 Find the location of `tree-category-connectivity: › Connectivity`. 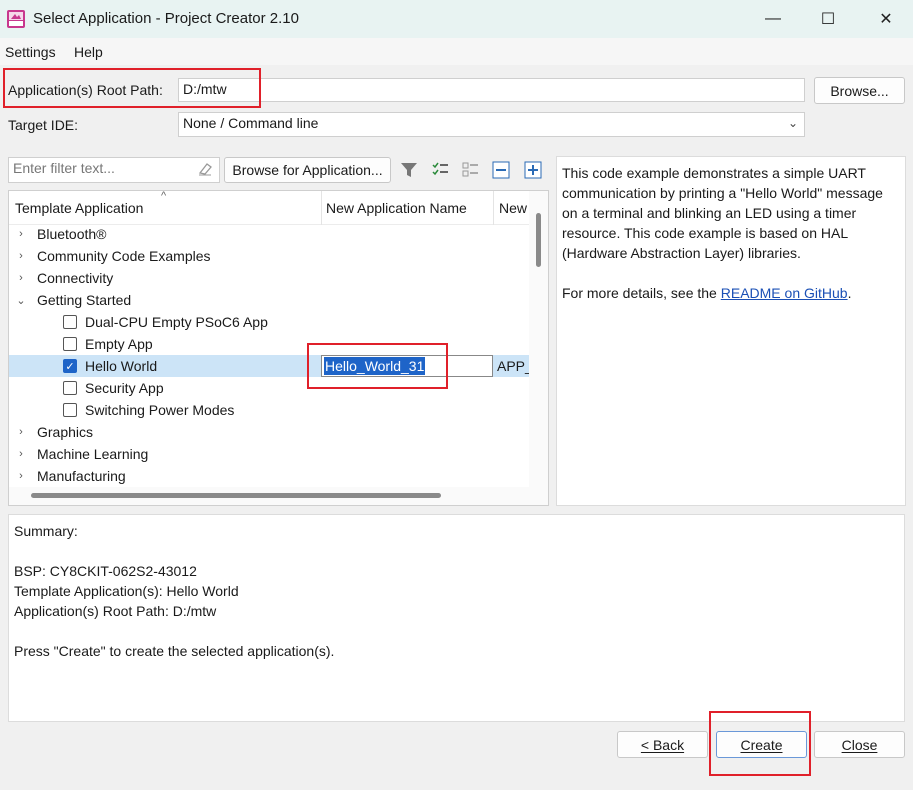

tree-category-connectivity: › Connectivity is located at coordinates (269, 278).